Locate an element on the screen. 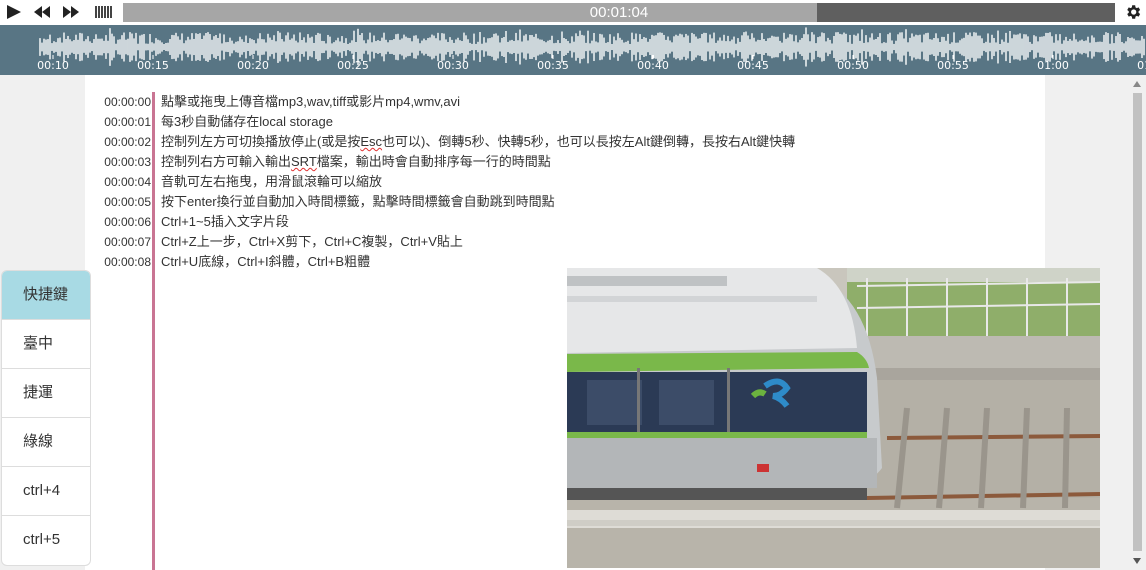 This screenshot has width=1146, height=570. transcript-text: 控制列左方可切換播放停止(或是按 is located at coordinates (261, 141).